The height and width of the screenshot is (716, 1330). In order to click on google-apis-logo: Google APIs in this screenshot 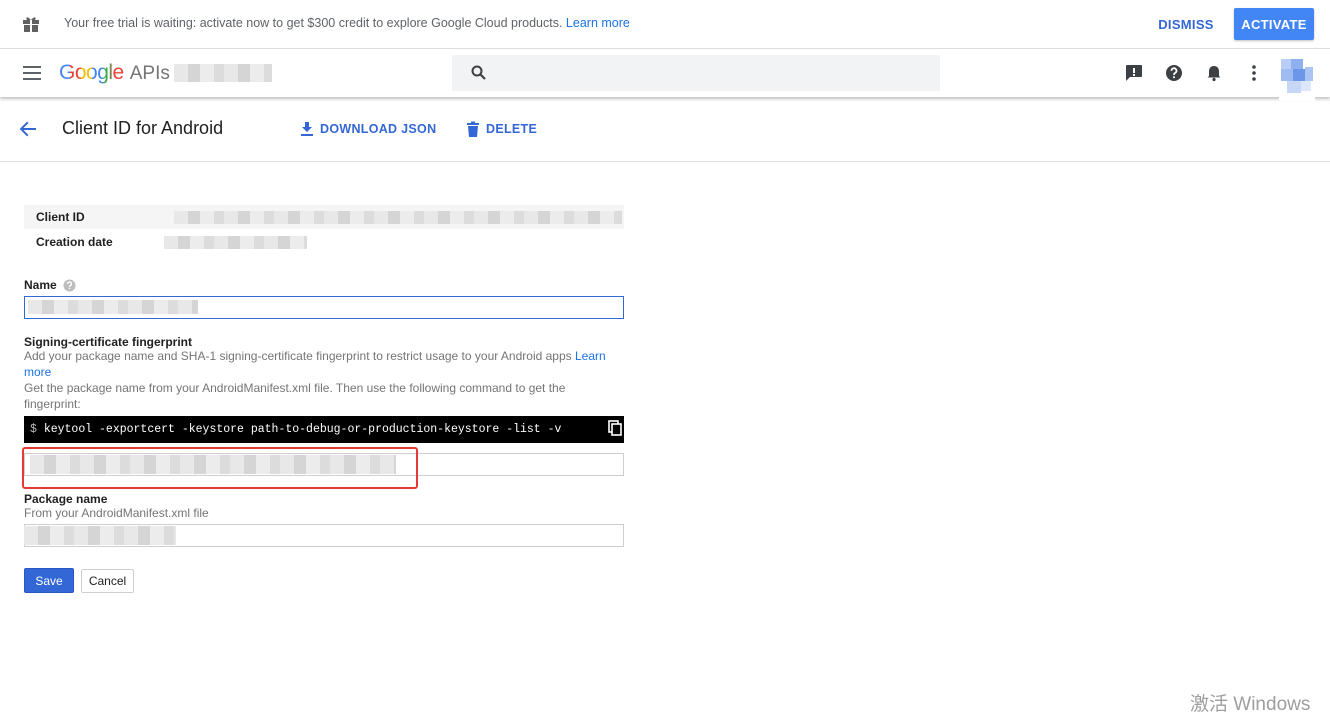, I will do `click(114, 73)`.